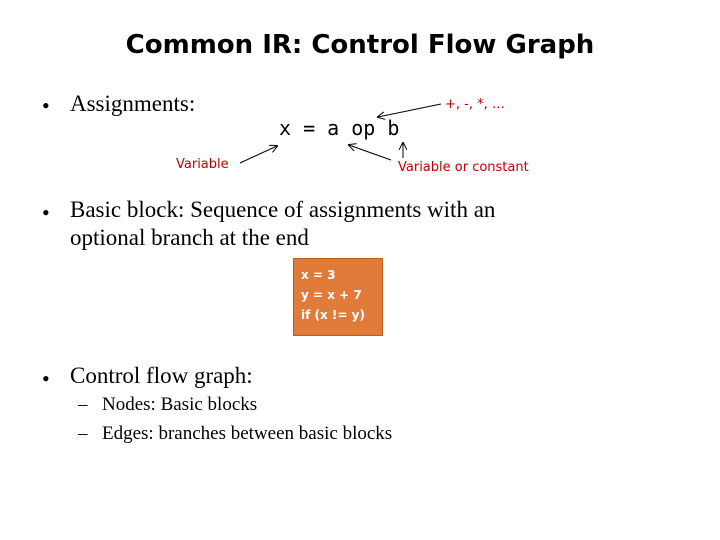 This screenshot has width=720, height=540. I want to click on arrow-variable, so click(258, 155).